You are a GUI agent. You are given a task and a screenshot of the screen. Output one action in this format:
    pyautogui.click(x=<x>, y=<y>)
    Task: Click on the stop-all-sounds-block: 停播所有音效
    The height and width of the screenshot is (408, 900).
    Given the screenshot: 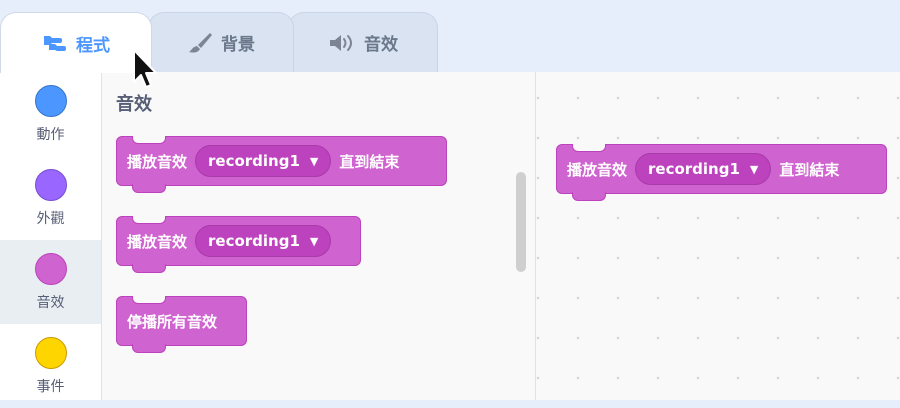 What is the action you would take?
    pyautogui.click(x=181, y=324)
    